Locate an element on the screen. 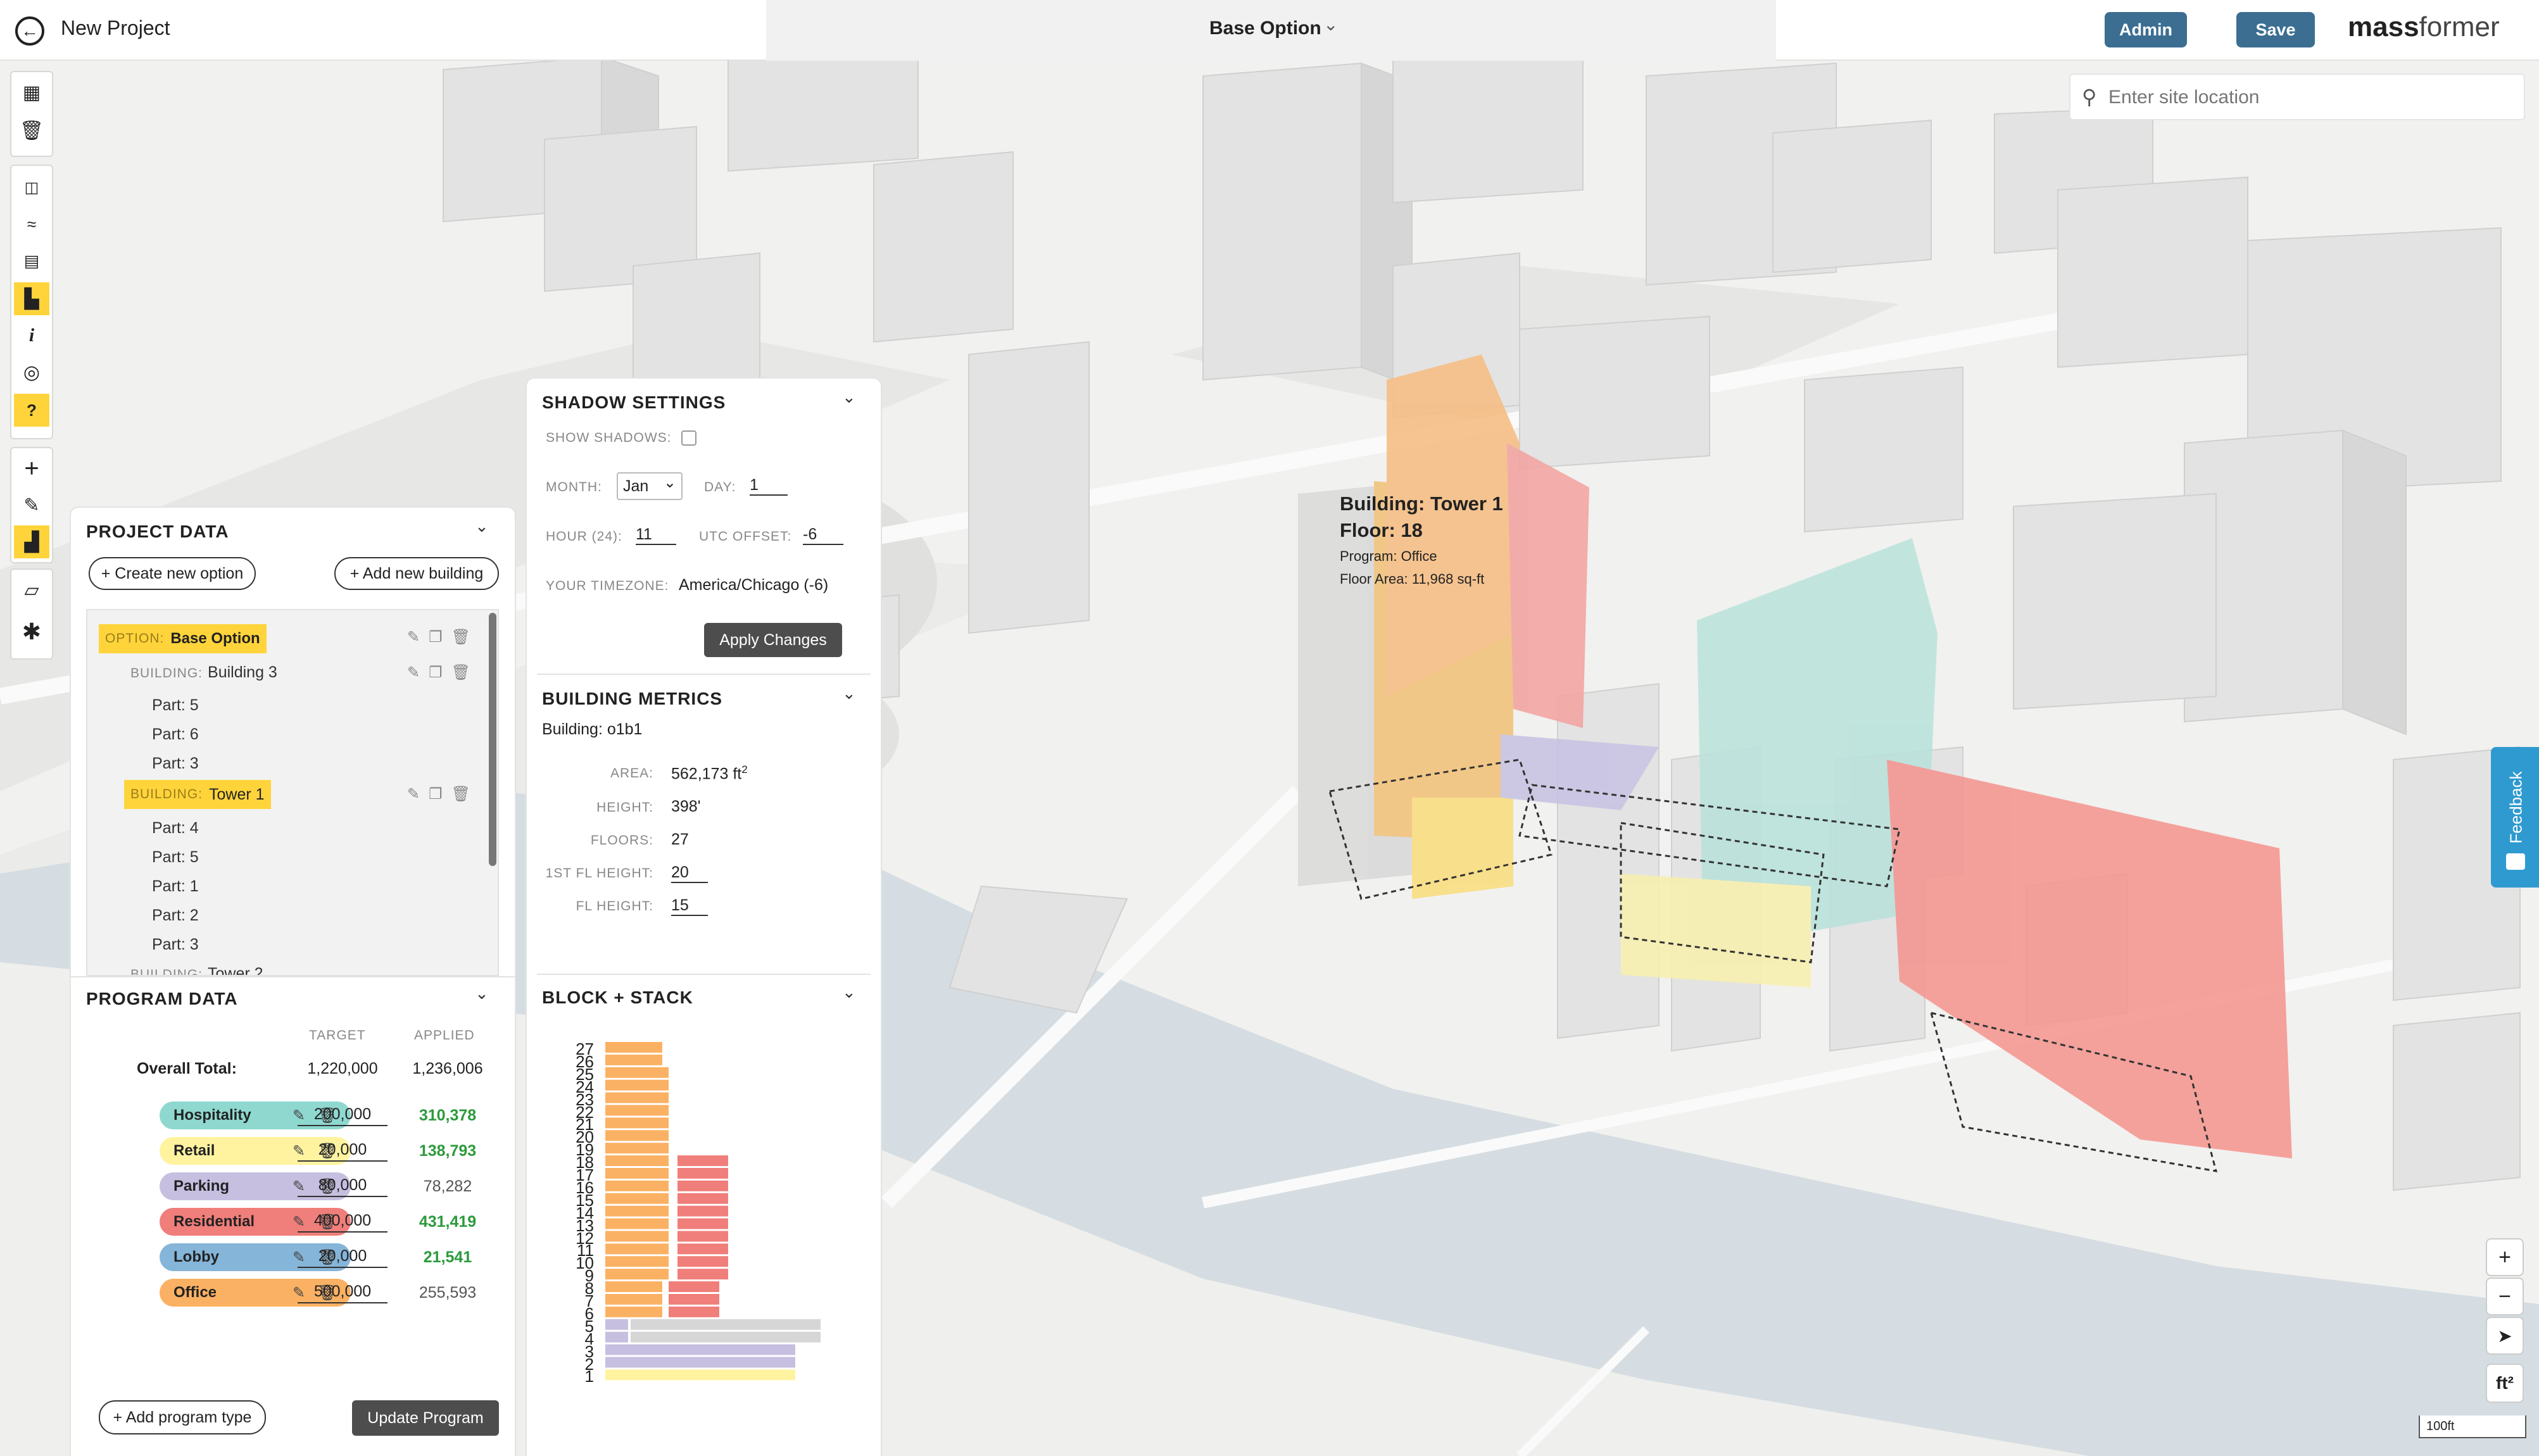  option-selector: Base Option ⌄ is located at coordinates (1271, 30).